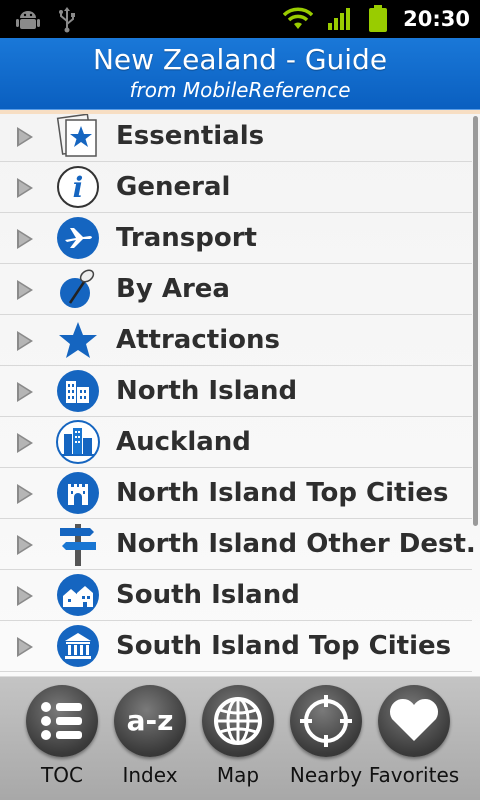  I want to click on info-icon: i, so click(78, 187).